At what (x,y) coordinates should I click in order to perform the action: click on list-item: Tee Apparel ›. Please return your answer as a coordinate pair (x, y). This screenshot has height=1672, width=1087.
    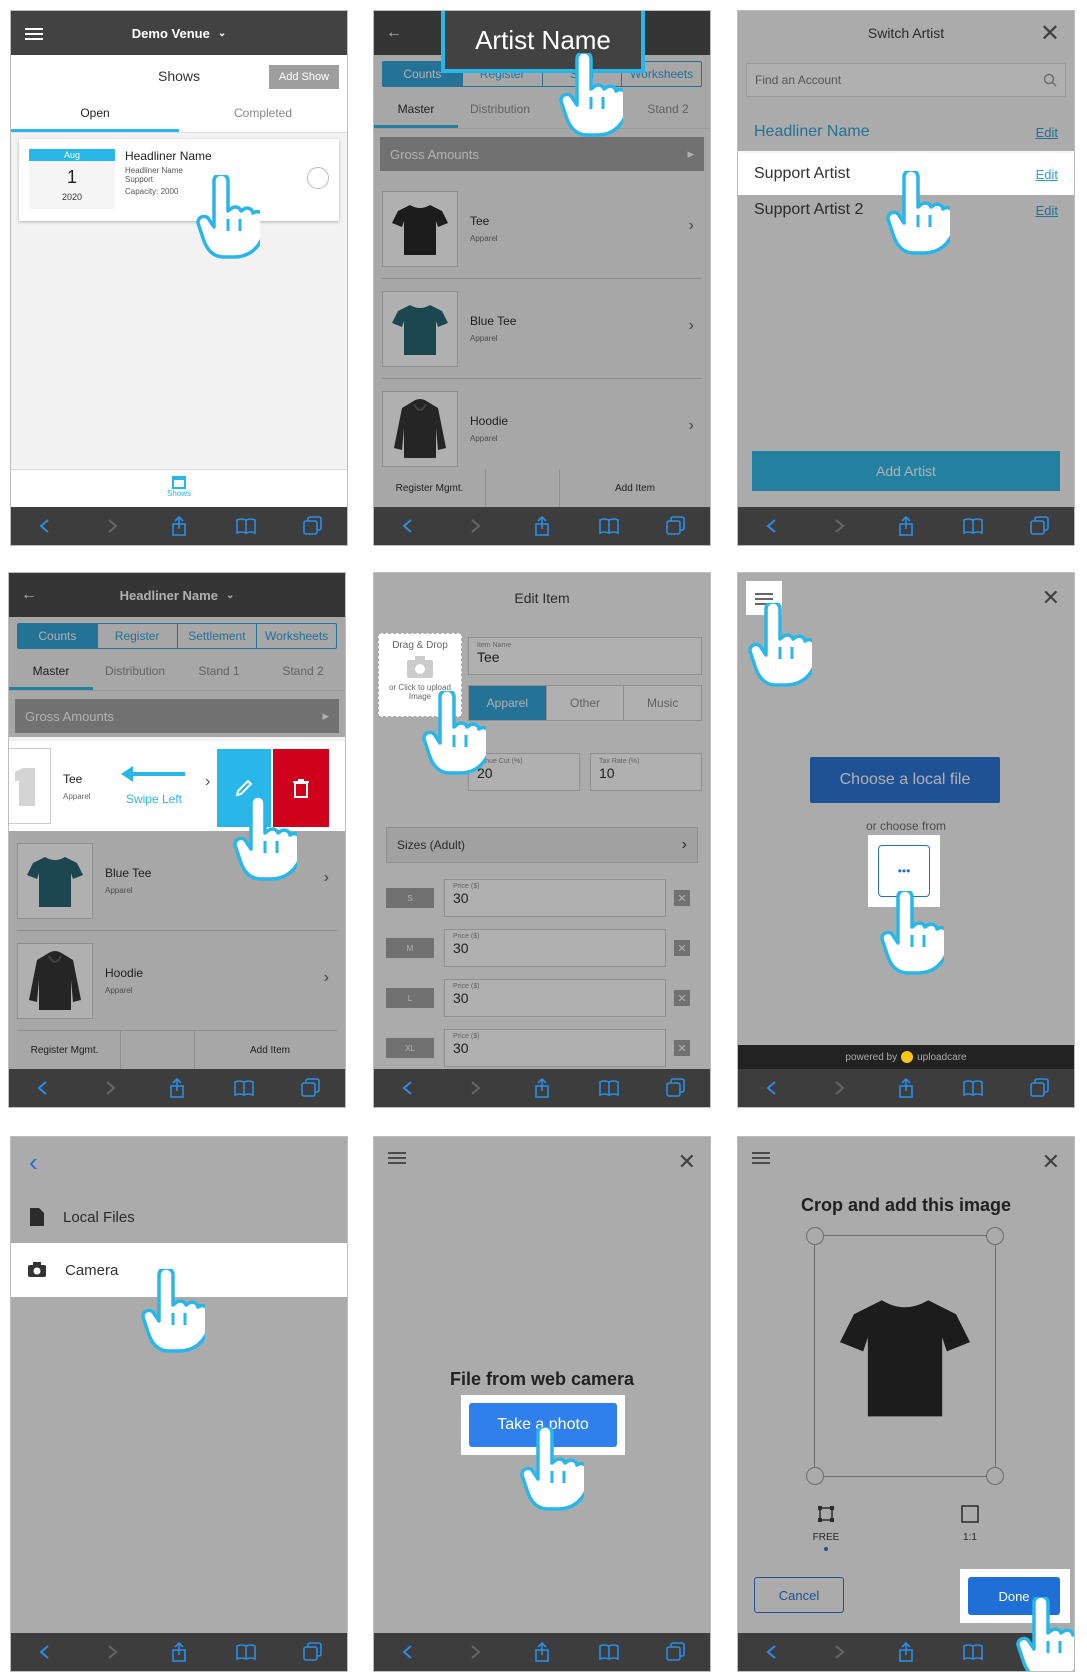
    Looking at the image, I should click on (542, 229).